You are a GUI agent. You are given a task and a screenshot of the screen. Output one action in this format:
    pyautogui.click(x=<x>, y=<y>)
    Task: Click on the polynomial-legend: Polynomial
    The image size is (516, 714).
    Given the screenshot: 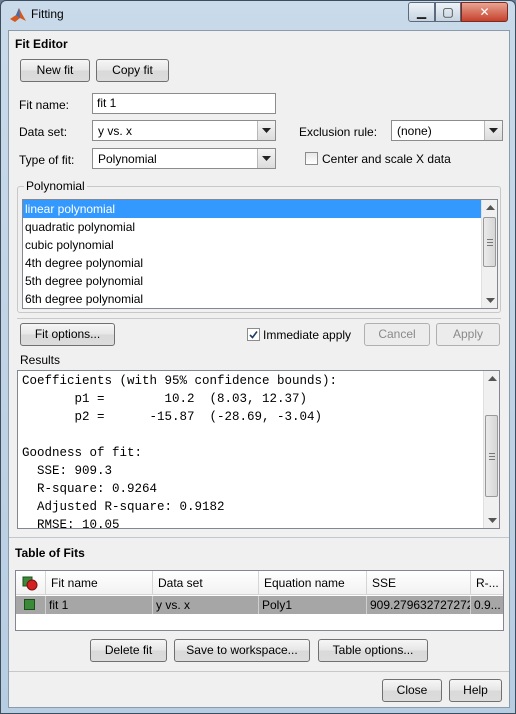 What is the action you would take?
    pyautogui.click(x=55, y=186)
    